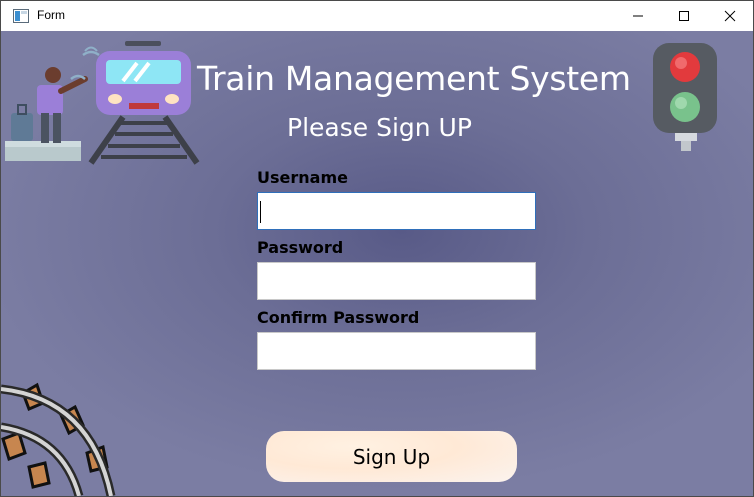 The height and width of the screenshot is (497, 754). I want to click on confirm-password-field, so click(396, 351).